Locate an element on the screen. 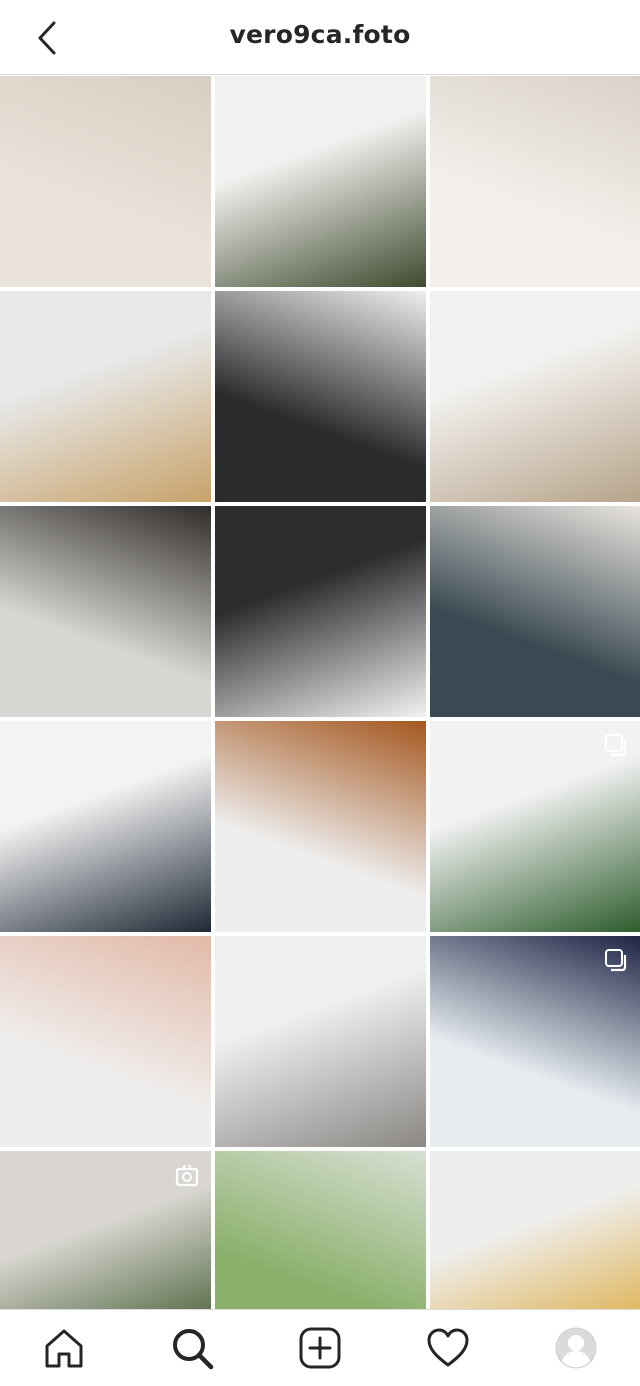 This screenshot has width=640, height=1386. post-tabby-cat is located at coordinates (320, 1041).